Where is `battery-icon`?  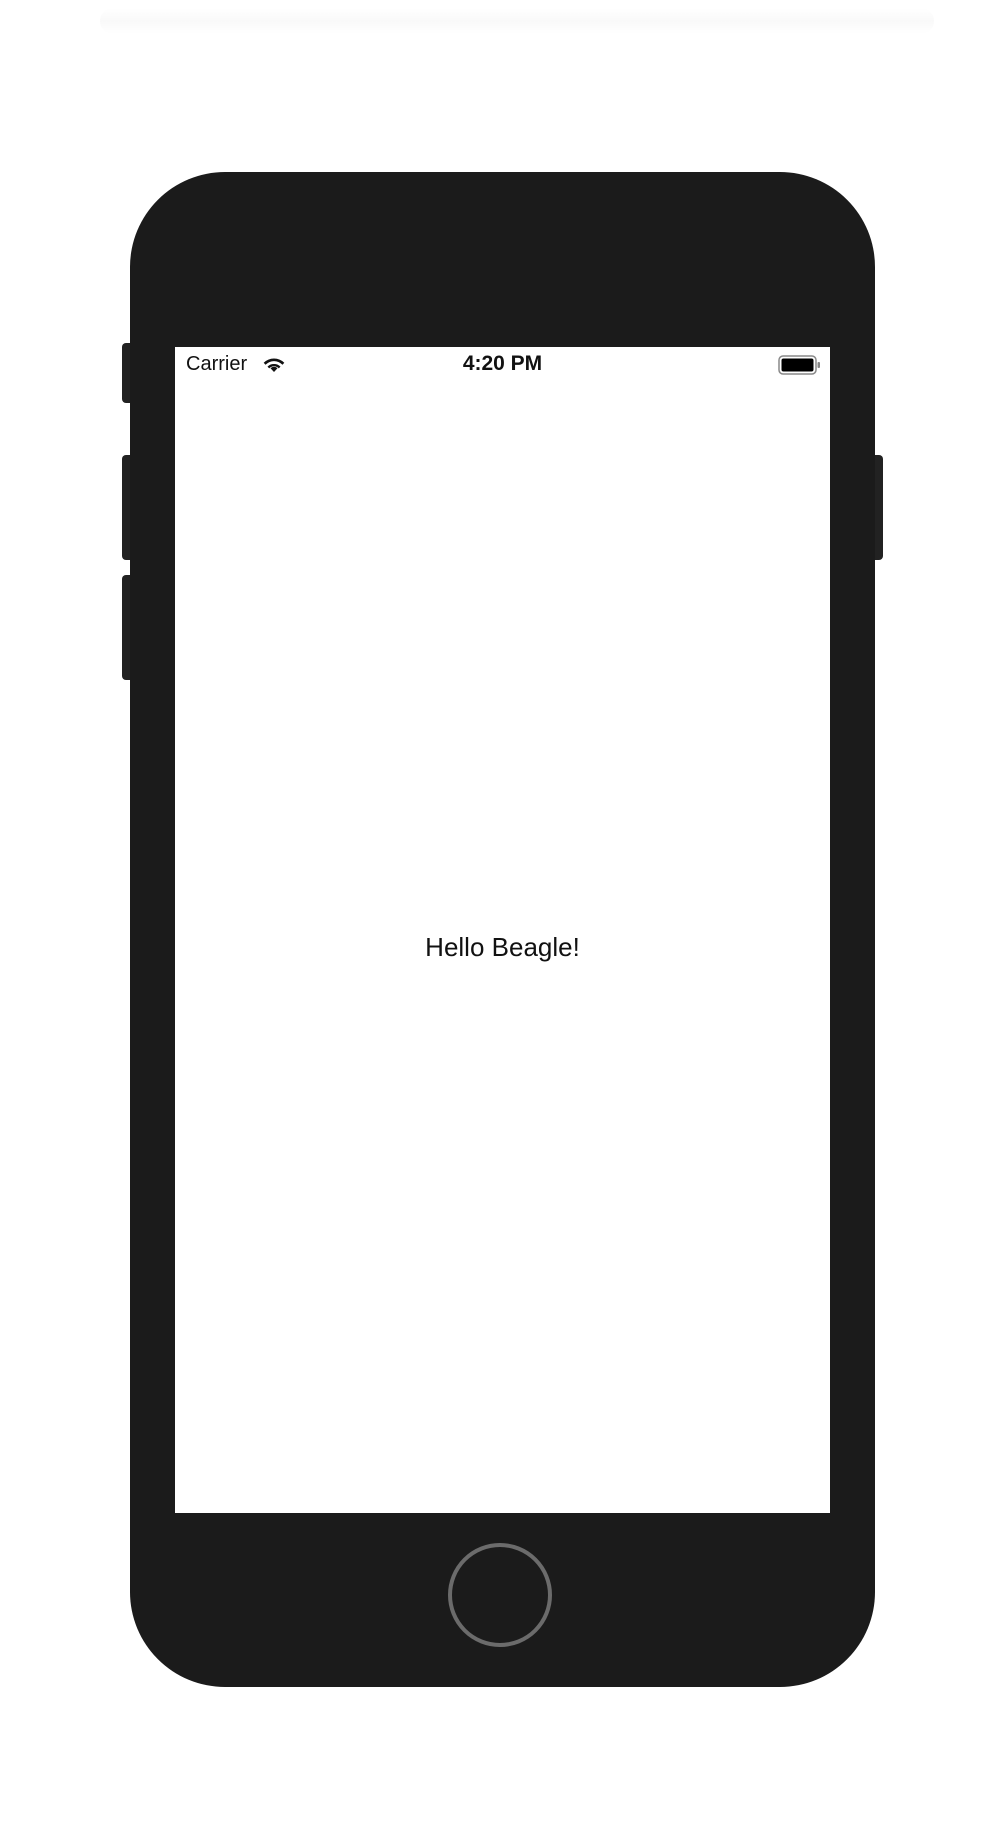
battery-icon is located at coordinates (799, 365).